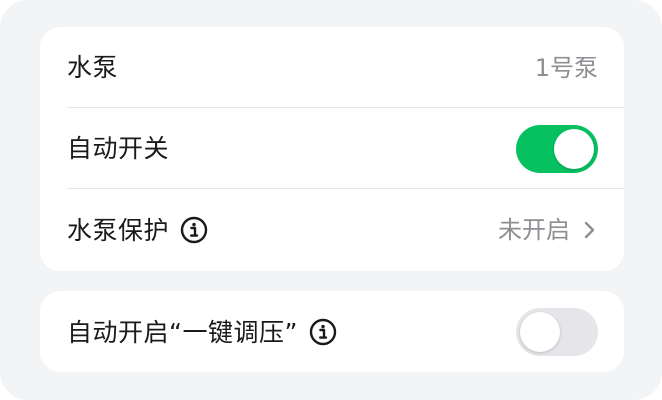  I want to click on chevron-right-icon, so click(589, 230).